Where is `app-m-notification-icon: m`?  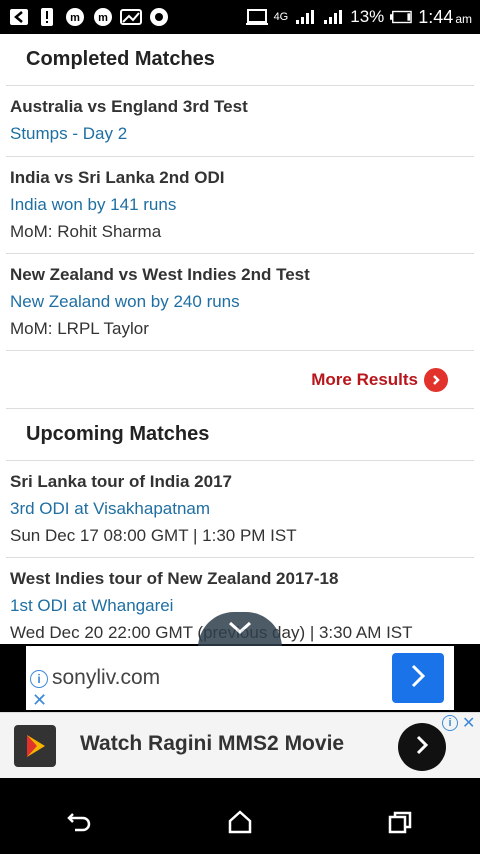 app-m-notification-icon: m is located at coordinates (75, 17).